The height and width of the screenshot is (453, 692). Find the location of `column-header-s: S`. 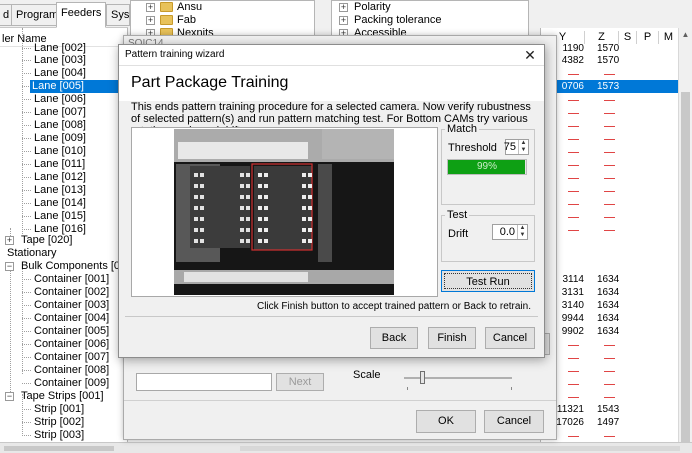

column-header-s: S is located at coordinates (628, 37).